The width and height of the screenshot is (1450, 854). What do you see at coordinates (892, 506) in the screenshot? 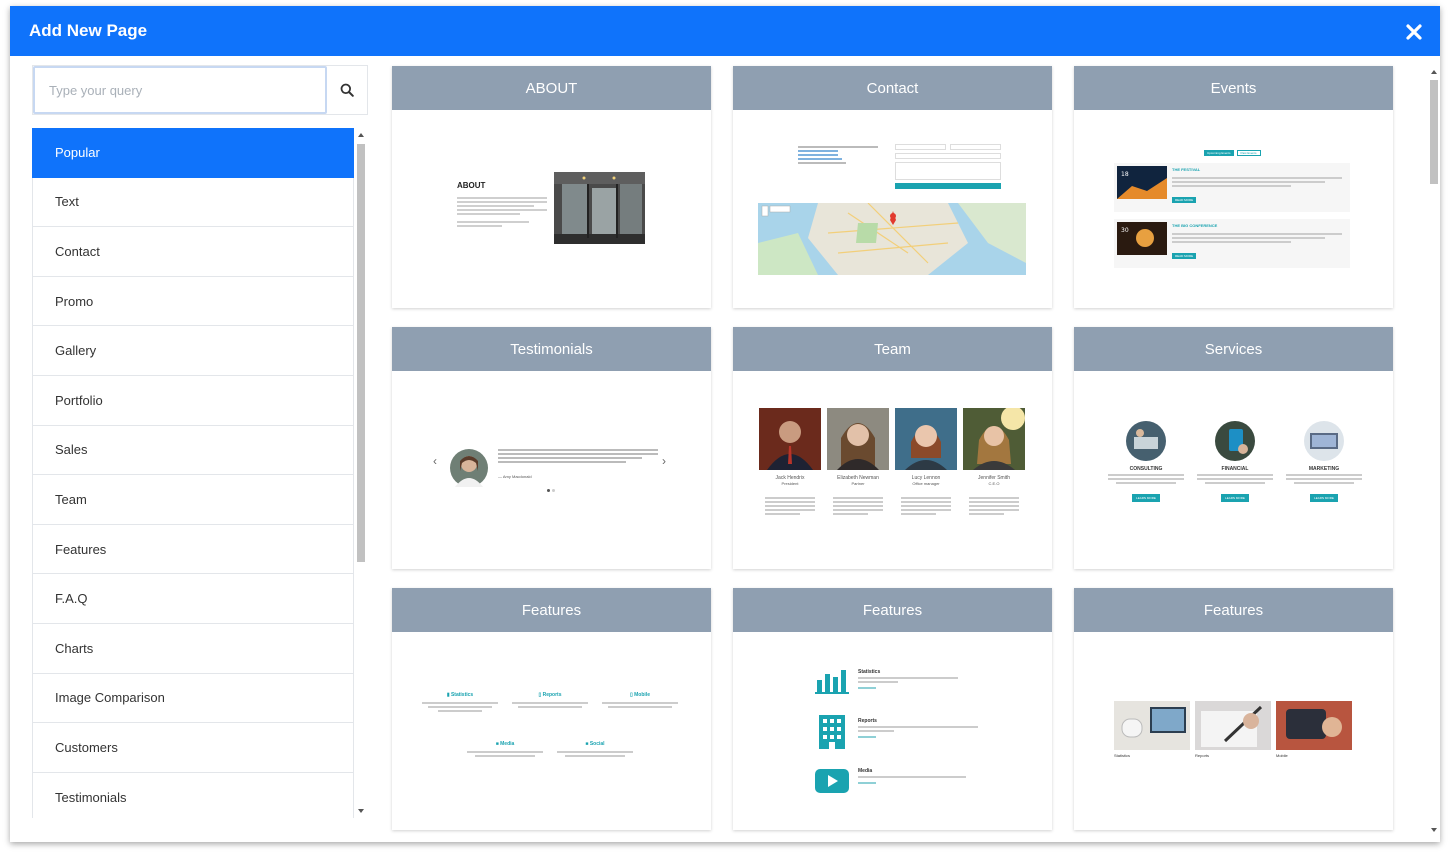
I see `team-bios` at bounding box center [892, 506].